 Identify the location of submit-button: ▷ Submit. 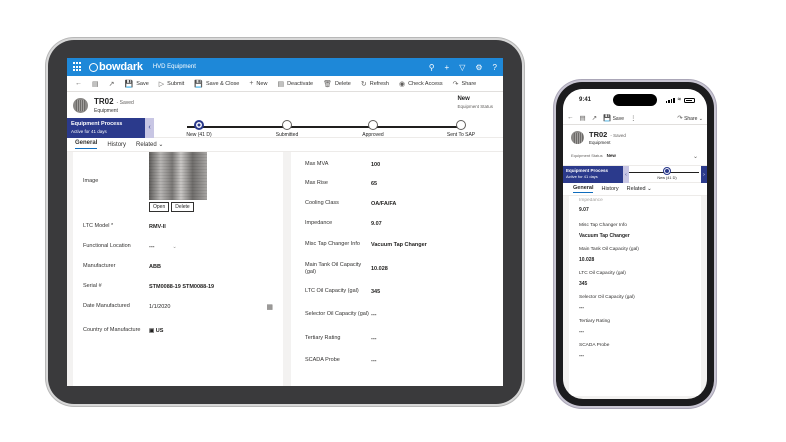
(172, 84).